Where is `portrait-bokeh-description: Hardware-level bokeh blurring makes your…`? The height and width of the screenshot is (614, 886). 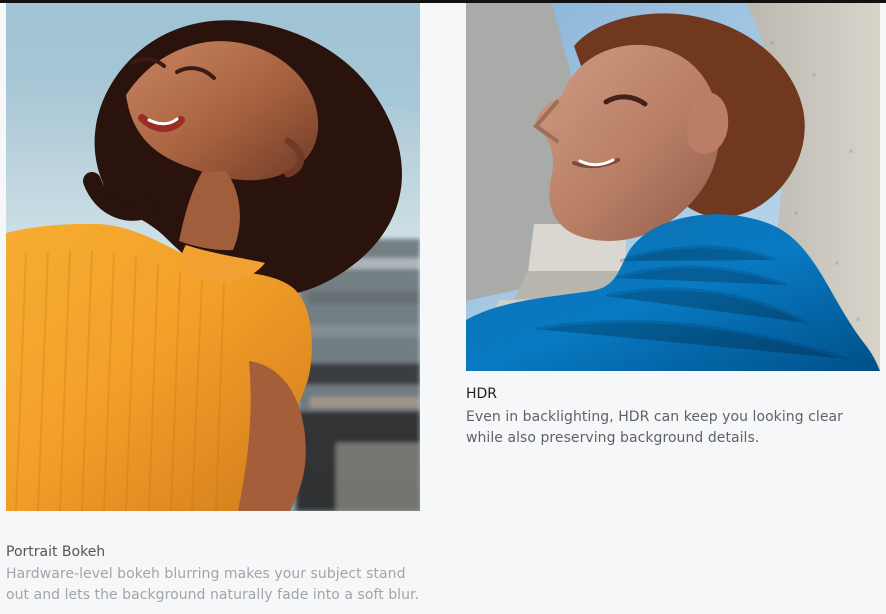 portrait-bokeh-description: Hardware-level bokeh blurring makes your… is located at coordinates (213, 584).